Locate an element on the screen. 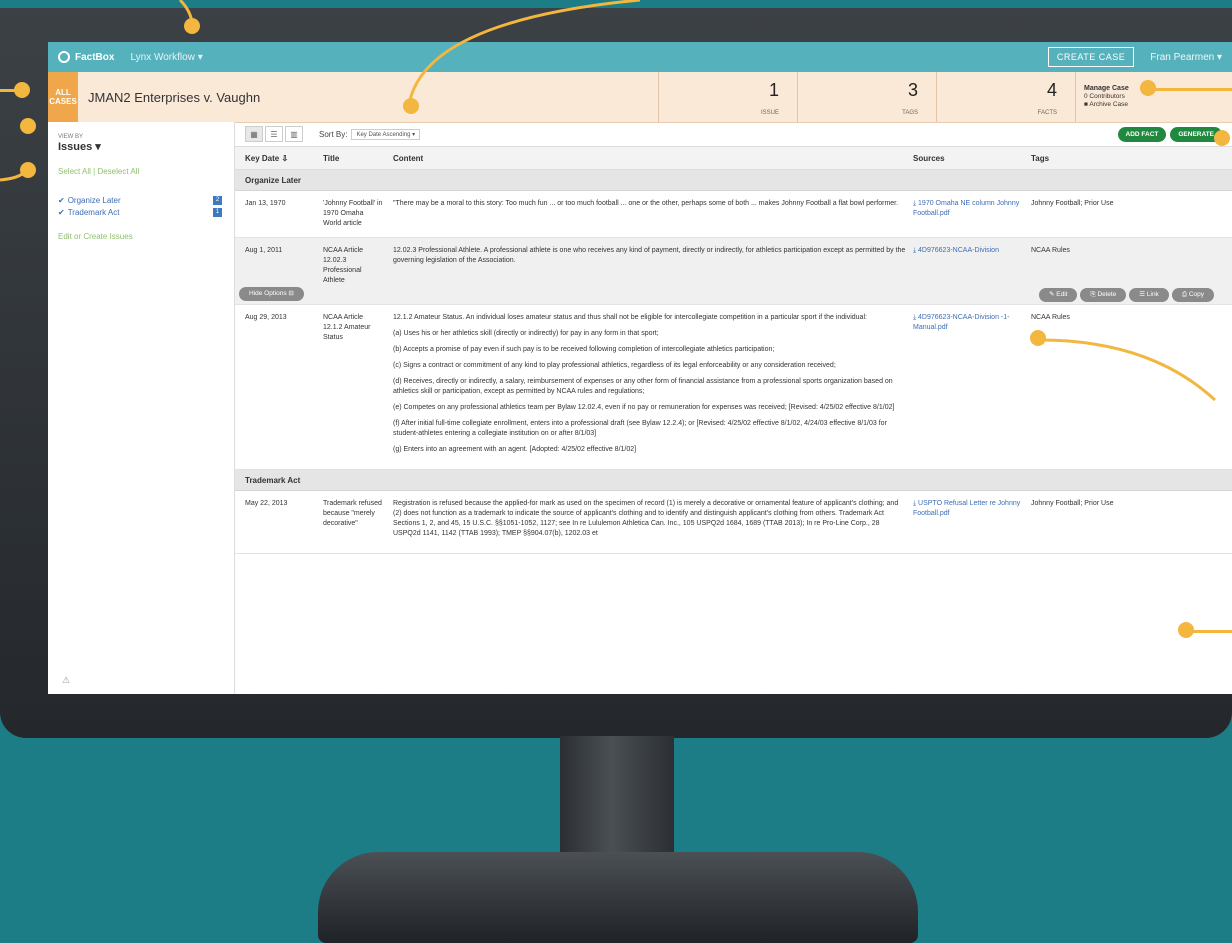 The image size is (1232, 943). stat-value: 1 is located at coordinates (773, 90).